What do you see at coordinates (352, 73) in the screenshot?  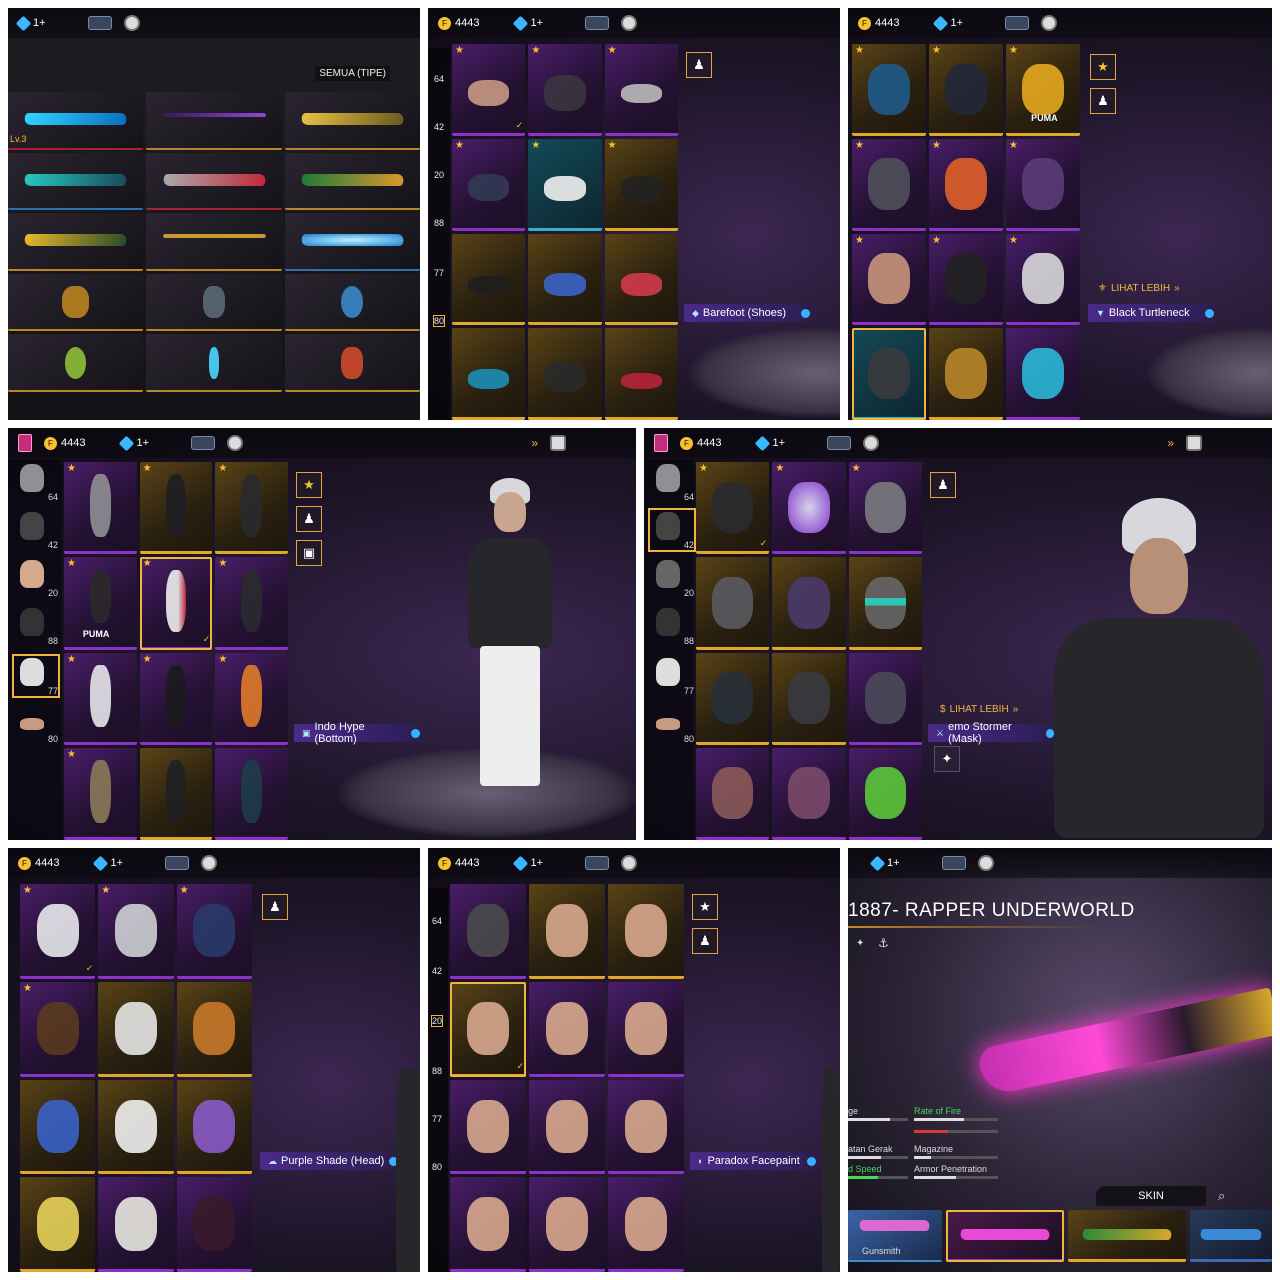 I see `filter-label: SEMUA (TIPE)` at bounding box center [352, 73].